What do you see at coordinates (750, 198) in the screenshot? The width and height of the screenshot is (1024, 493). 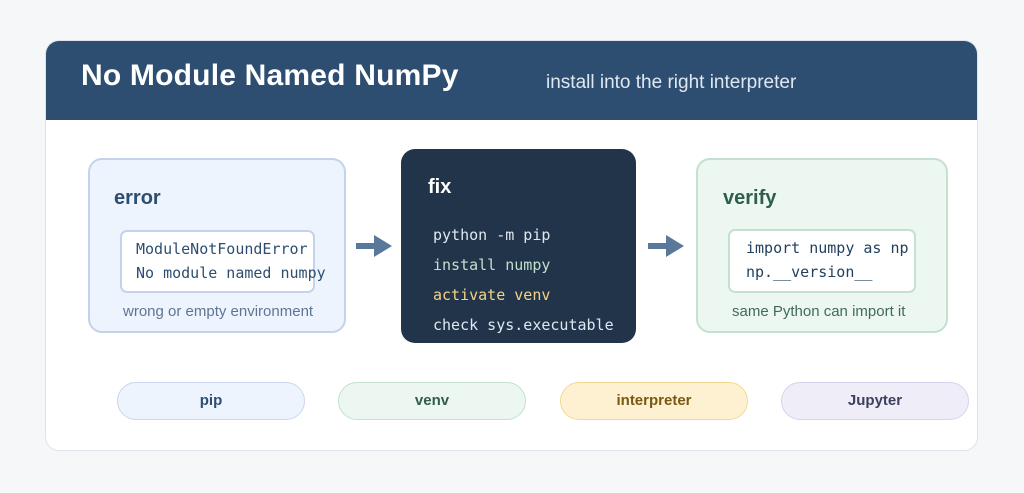 I see `verify-panel-title: verify` at bounding box center [750, 198].